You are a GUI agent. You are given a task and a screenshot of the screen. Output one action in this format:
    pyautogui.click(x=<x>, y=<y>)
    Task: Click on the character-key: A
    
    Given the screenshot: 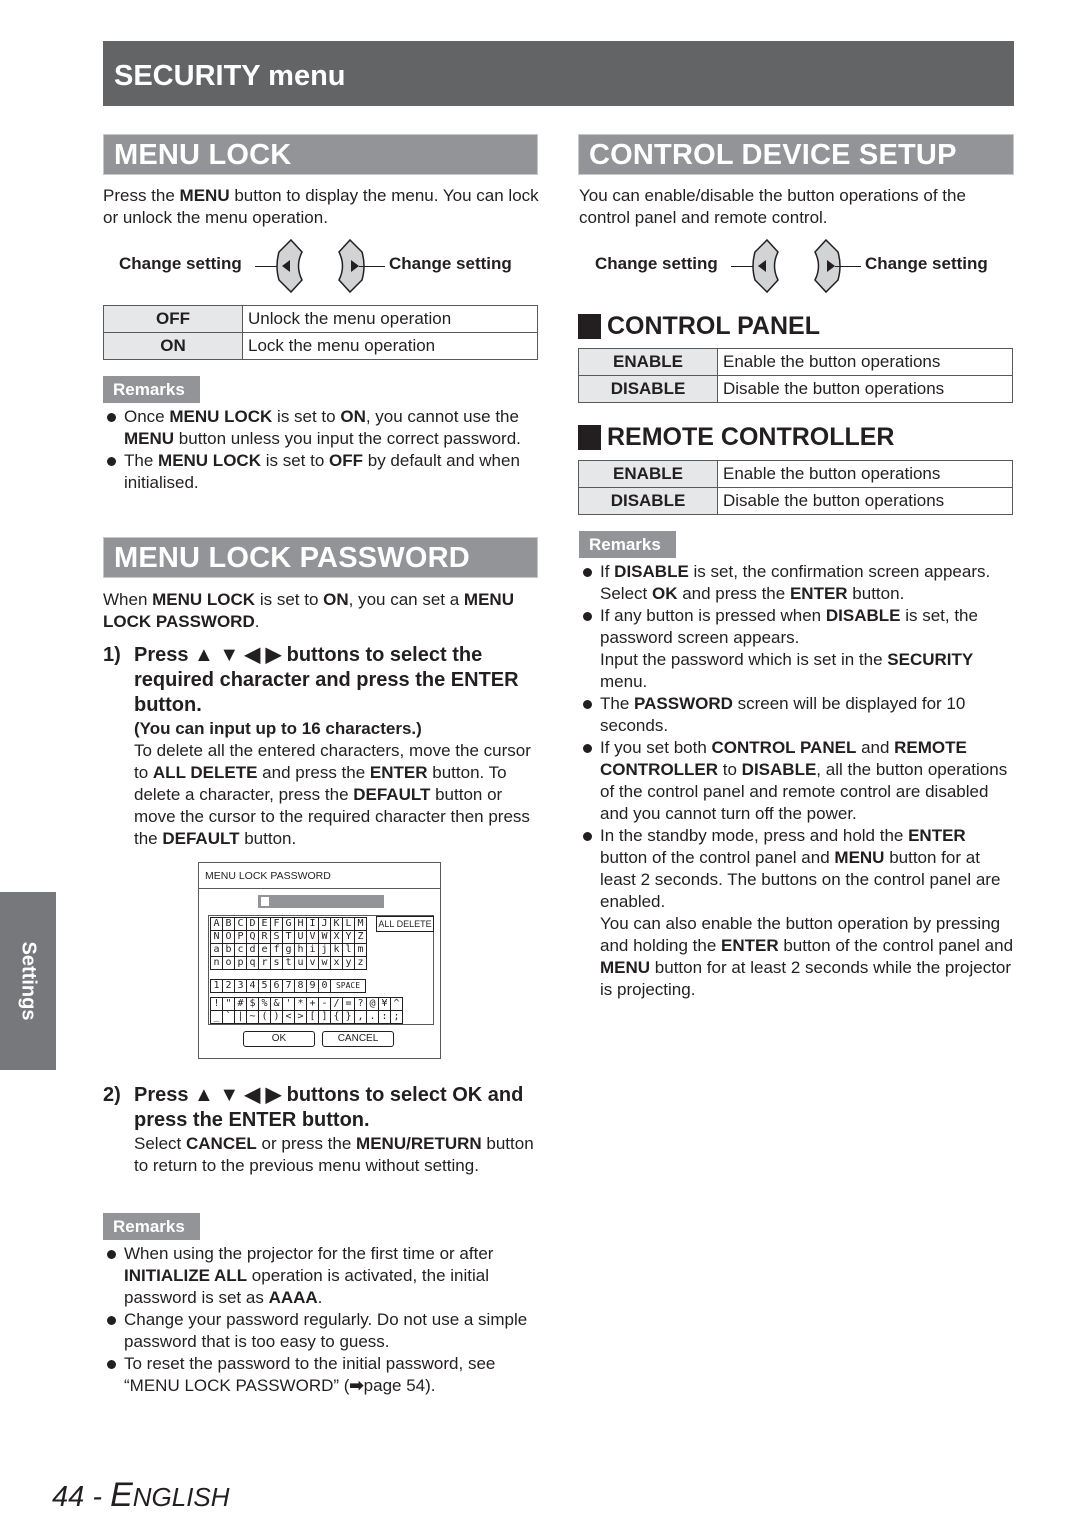 What is the action you would take?
    pyautogui.click(x=216, y=924)
    